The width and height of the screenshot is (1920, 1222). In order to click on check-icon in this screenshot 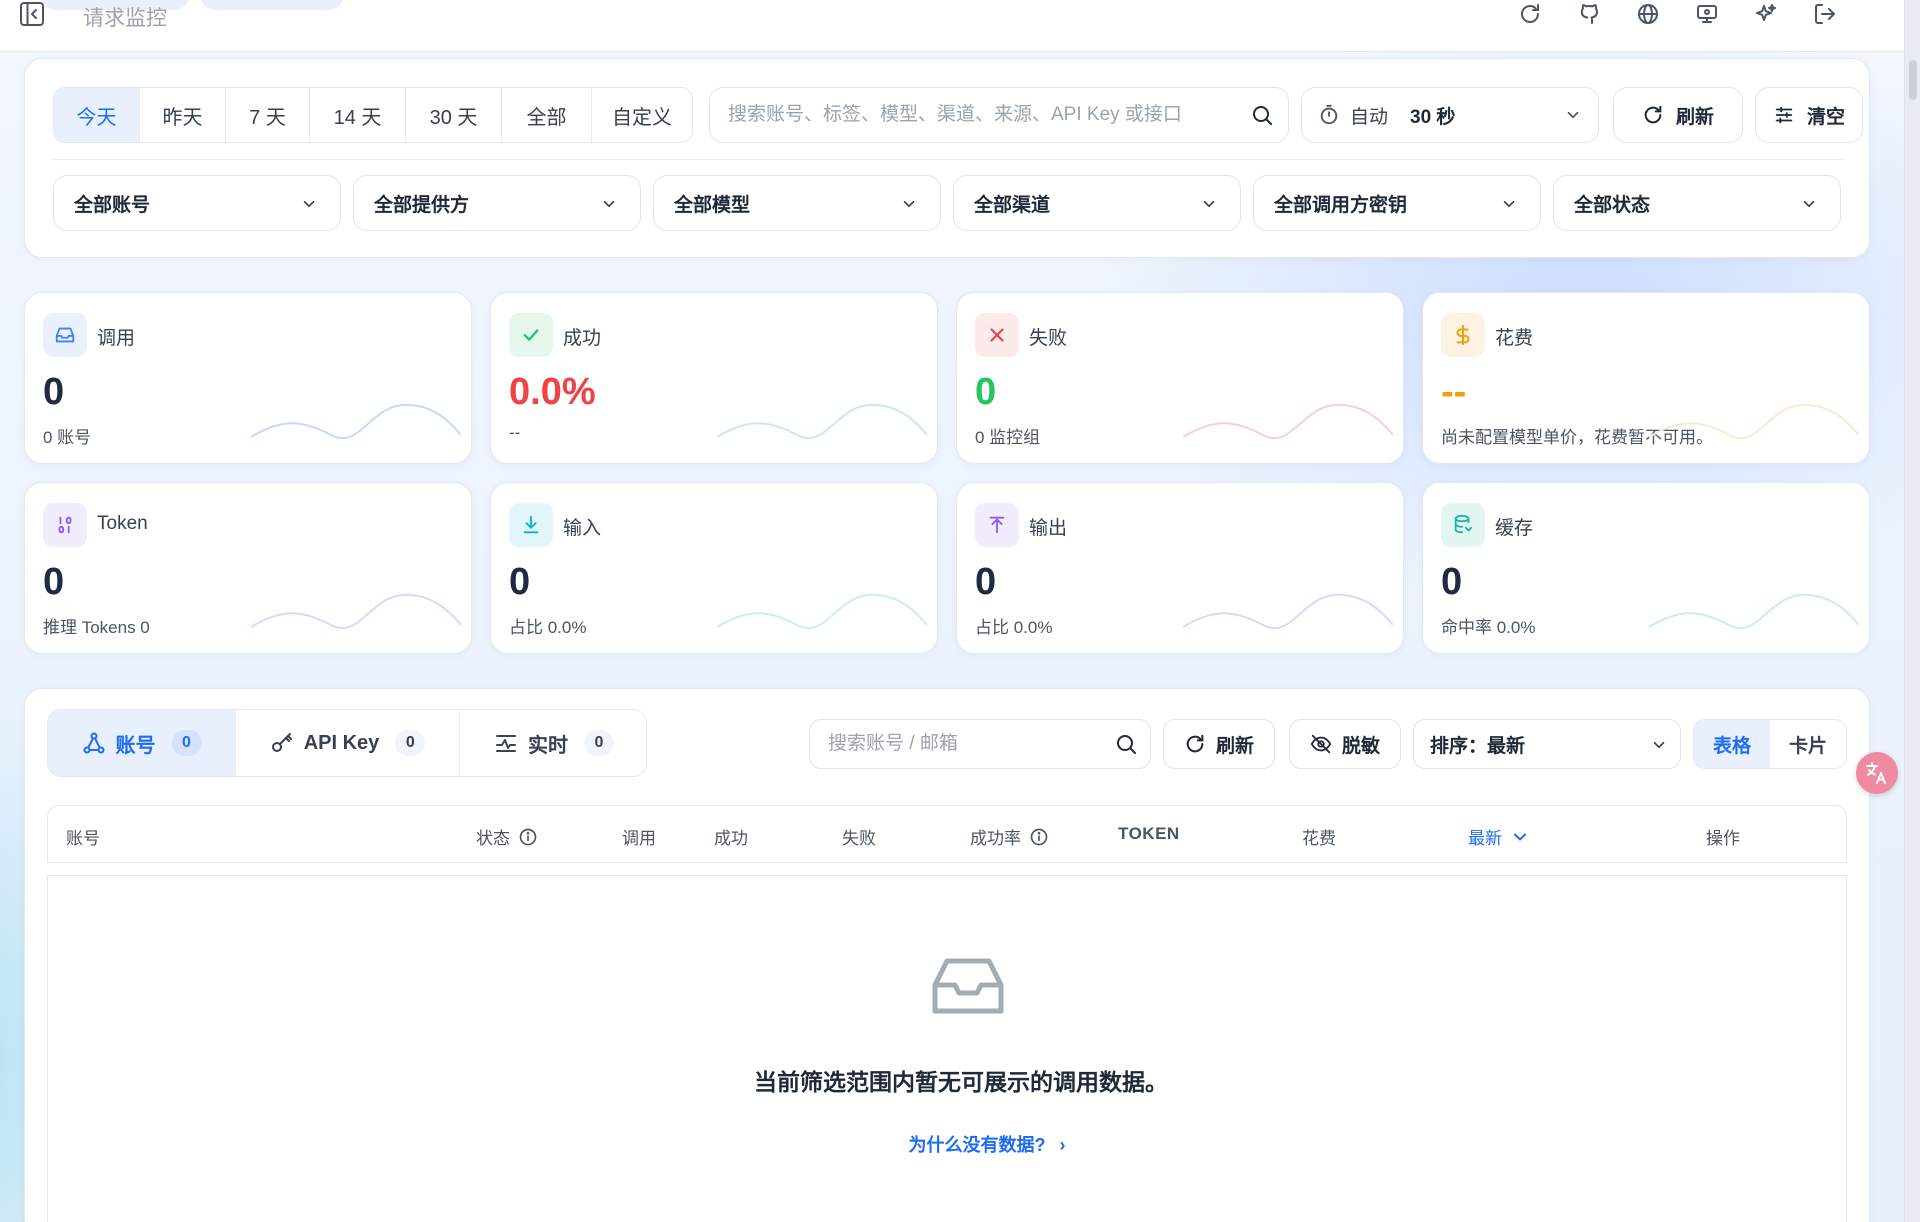, I will do `click(531, 335)`.